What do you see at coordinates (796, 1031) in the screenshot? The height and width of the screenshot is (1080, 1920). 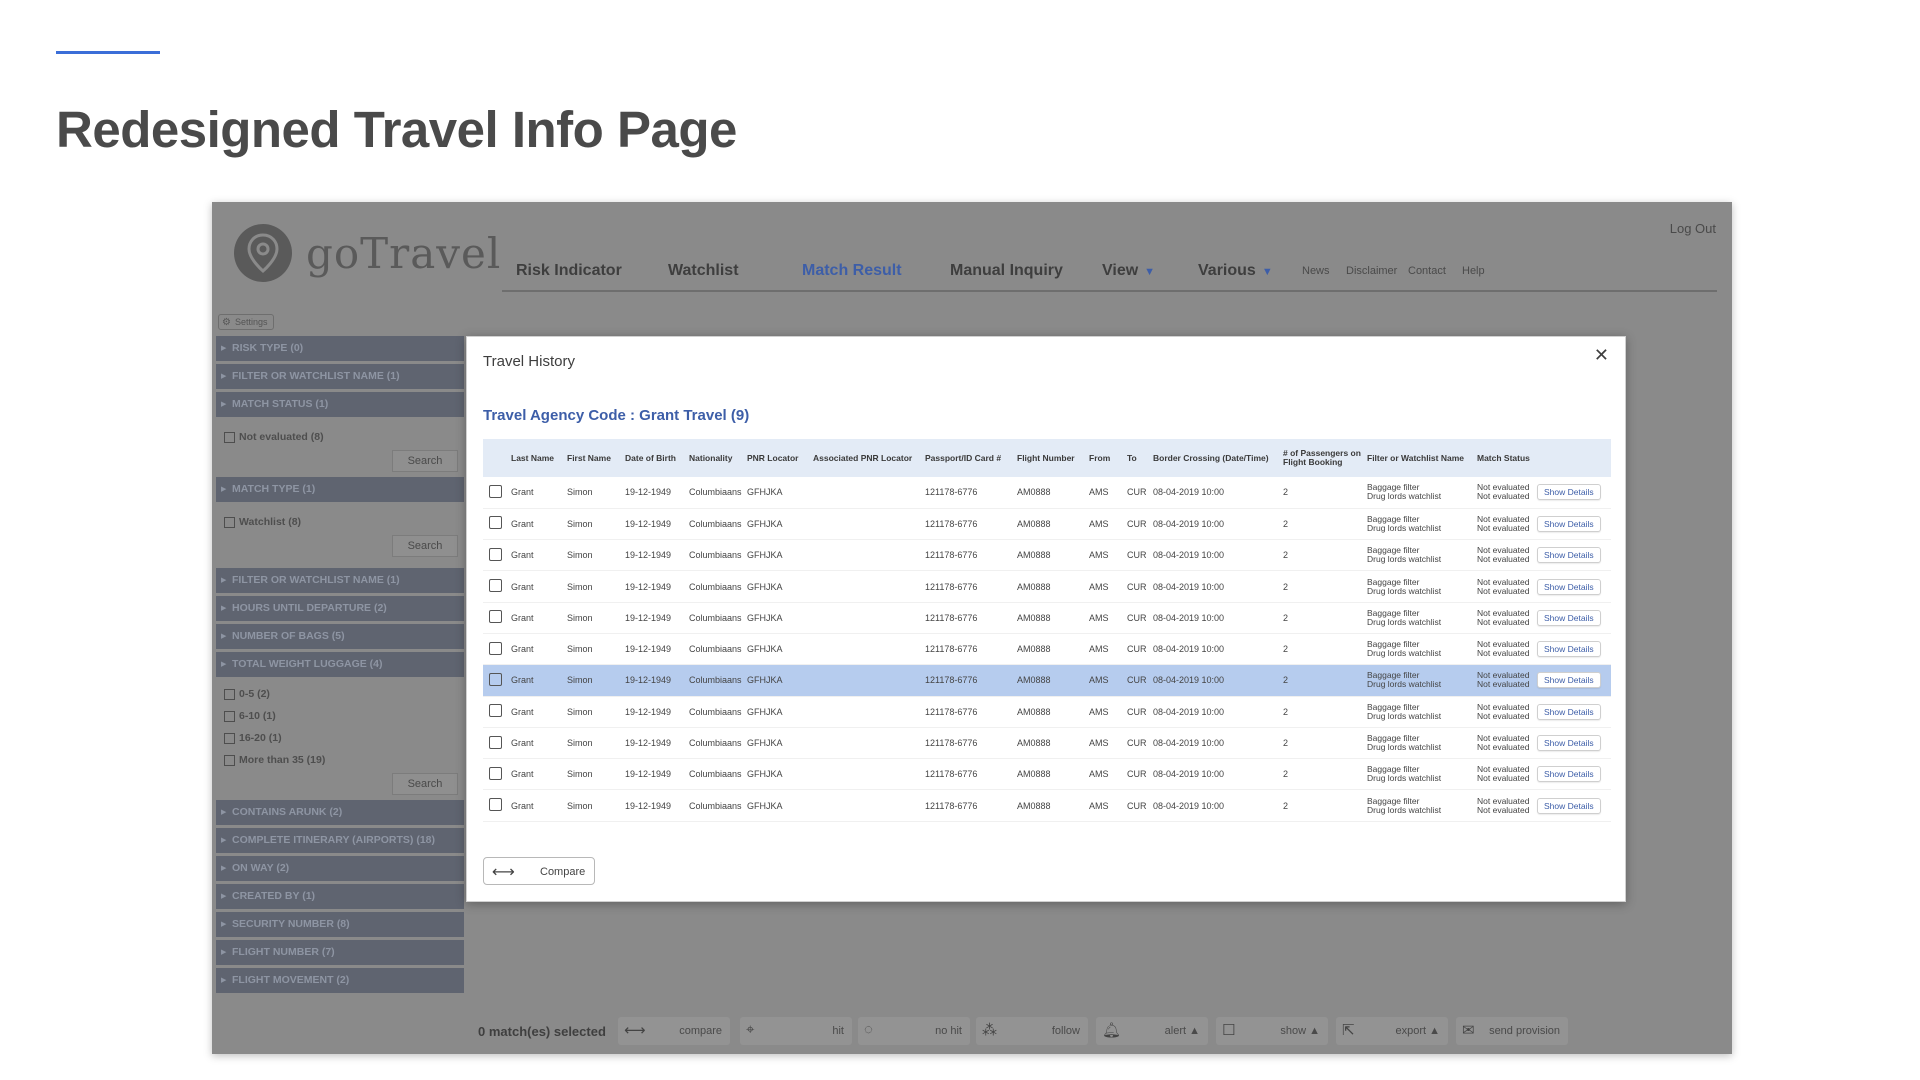 I see `hit-action-button: ⌖ hit` at bounding box center [796, 1031].